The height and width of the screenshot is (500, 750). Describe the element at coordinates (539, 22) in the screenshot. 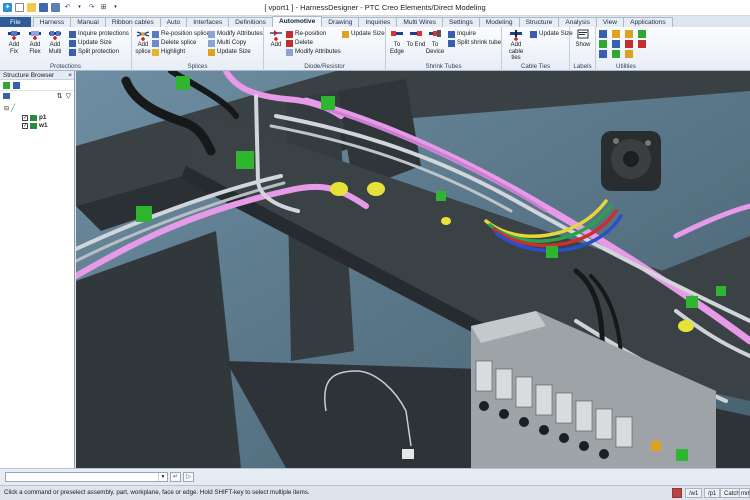

I see `tab-structure: Structure` at that location.